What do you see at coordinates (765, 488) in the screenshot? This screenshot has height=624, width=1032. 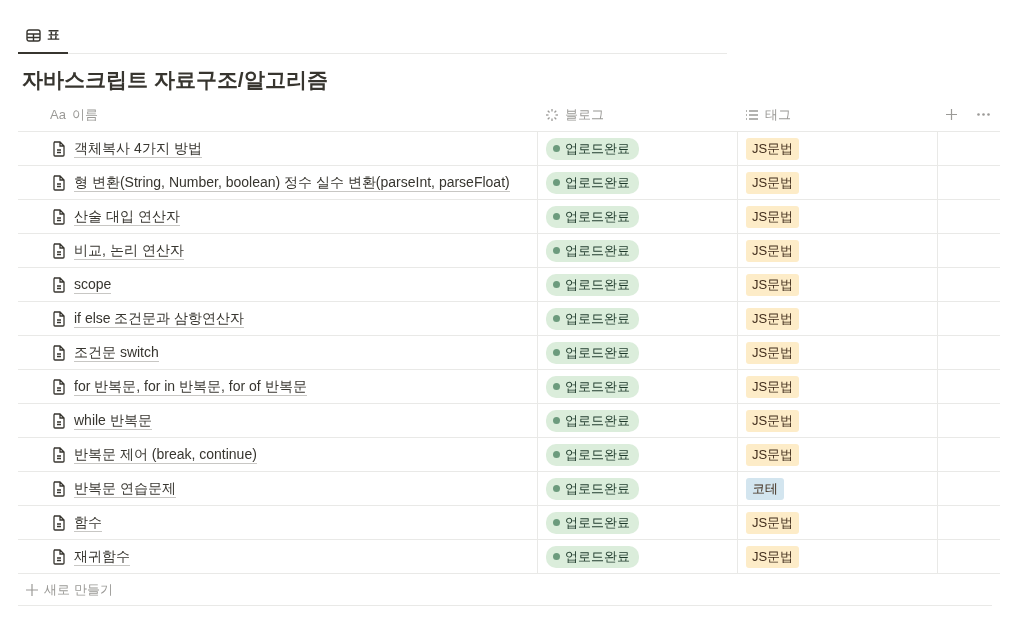 I see `tag-chip: 코테` at bounding box center [765, 488].